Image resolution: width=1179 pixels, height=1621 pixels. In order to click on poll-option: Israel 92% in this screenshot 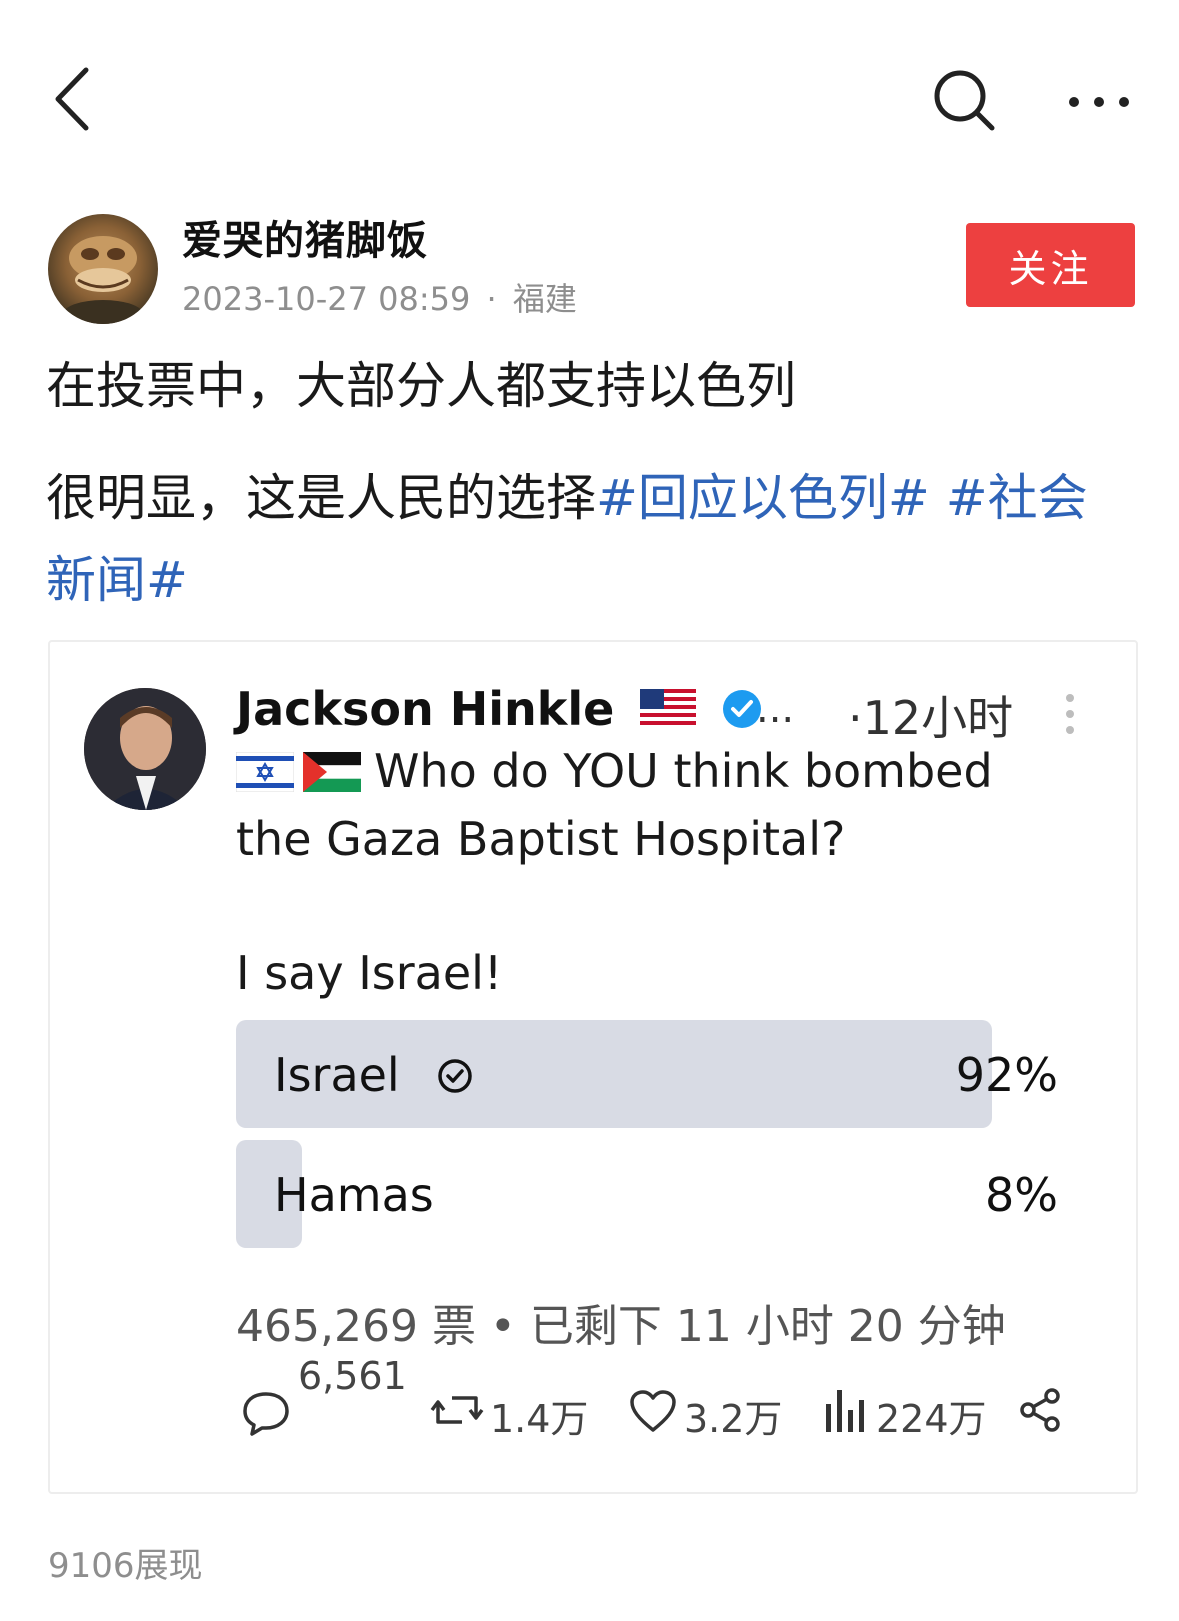, I will do `click(647, 1074)`.